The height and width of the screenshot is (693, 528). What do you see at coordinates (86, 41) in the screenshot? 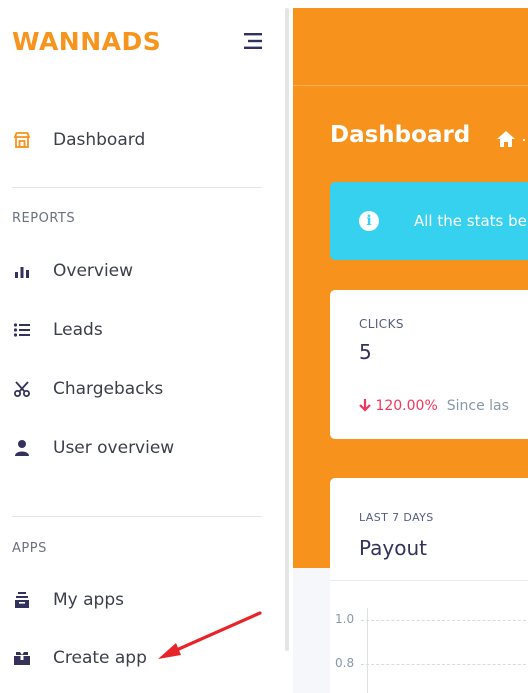
I see `brand-logo: WANNADS` at bounding box center [86, 41].